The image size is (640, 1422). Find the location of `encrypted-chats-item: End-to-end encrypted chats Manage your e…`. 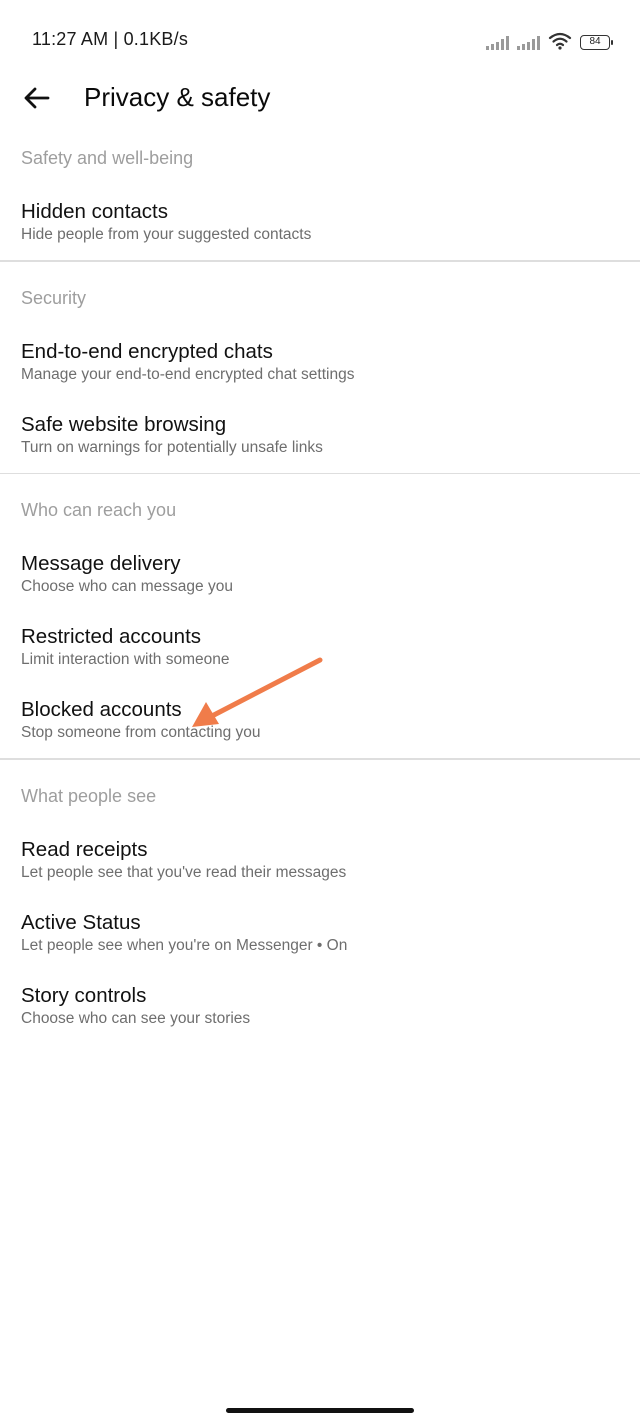

encrypted-chats-item: End-to-end encrypted chats Manage your e… is located at coordinates (320, 375).